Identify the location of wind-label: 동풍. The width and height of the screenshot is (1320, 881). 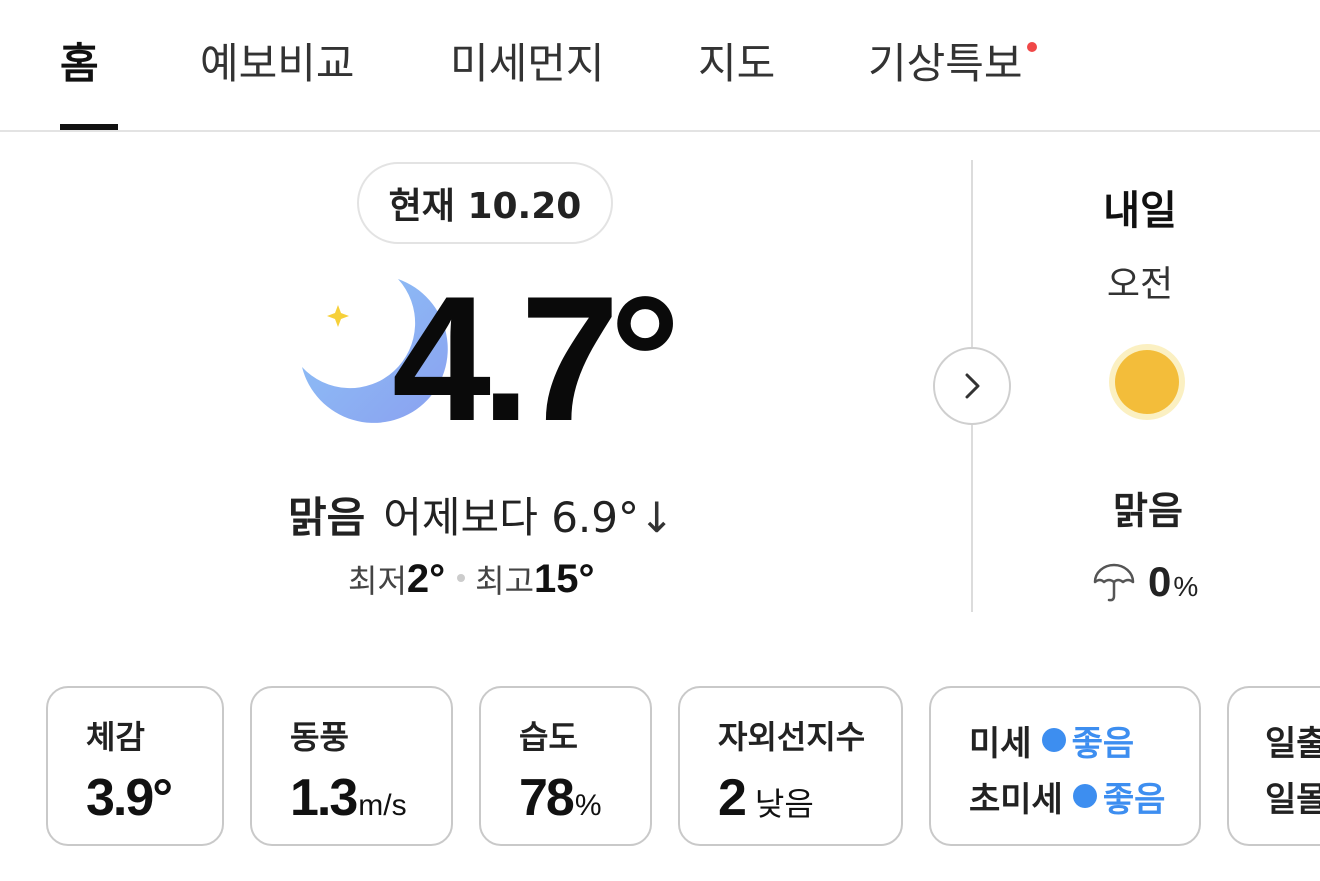
(319, 737).